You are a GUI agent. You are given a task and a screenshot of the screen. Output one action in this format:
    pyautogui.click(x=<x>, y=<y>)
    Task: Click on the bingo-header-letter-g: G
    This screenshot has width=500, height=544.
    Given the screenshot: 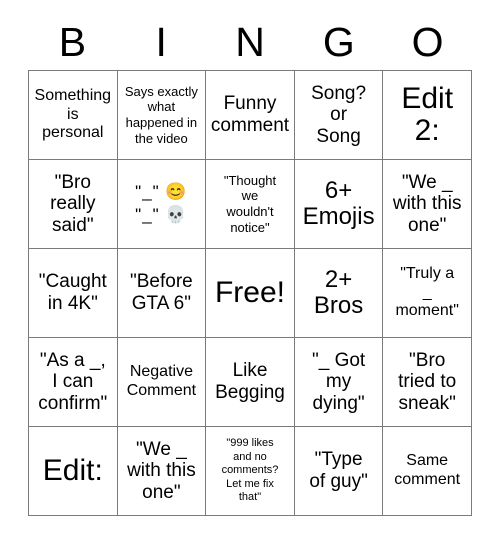 What is the action you would take?
    pyautogui.click(x=338, y=41)
    